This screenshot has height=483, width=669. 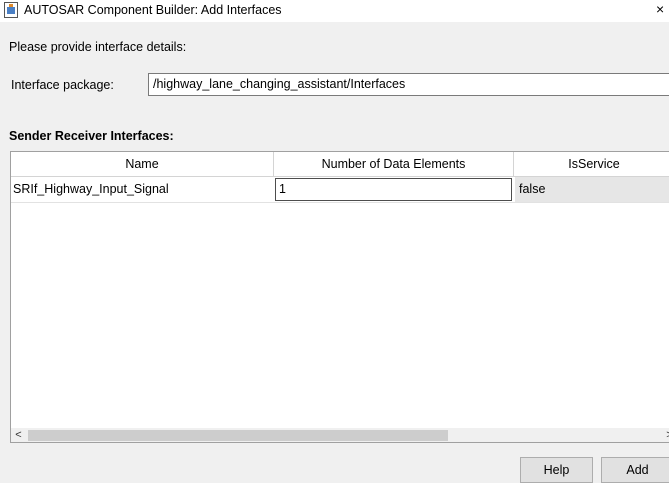 I want to click on column-header-isservice: IsService, so click(x=591, y=164).